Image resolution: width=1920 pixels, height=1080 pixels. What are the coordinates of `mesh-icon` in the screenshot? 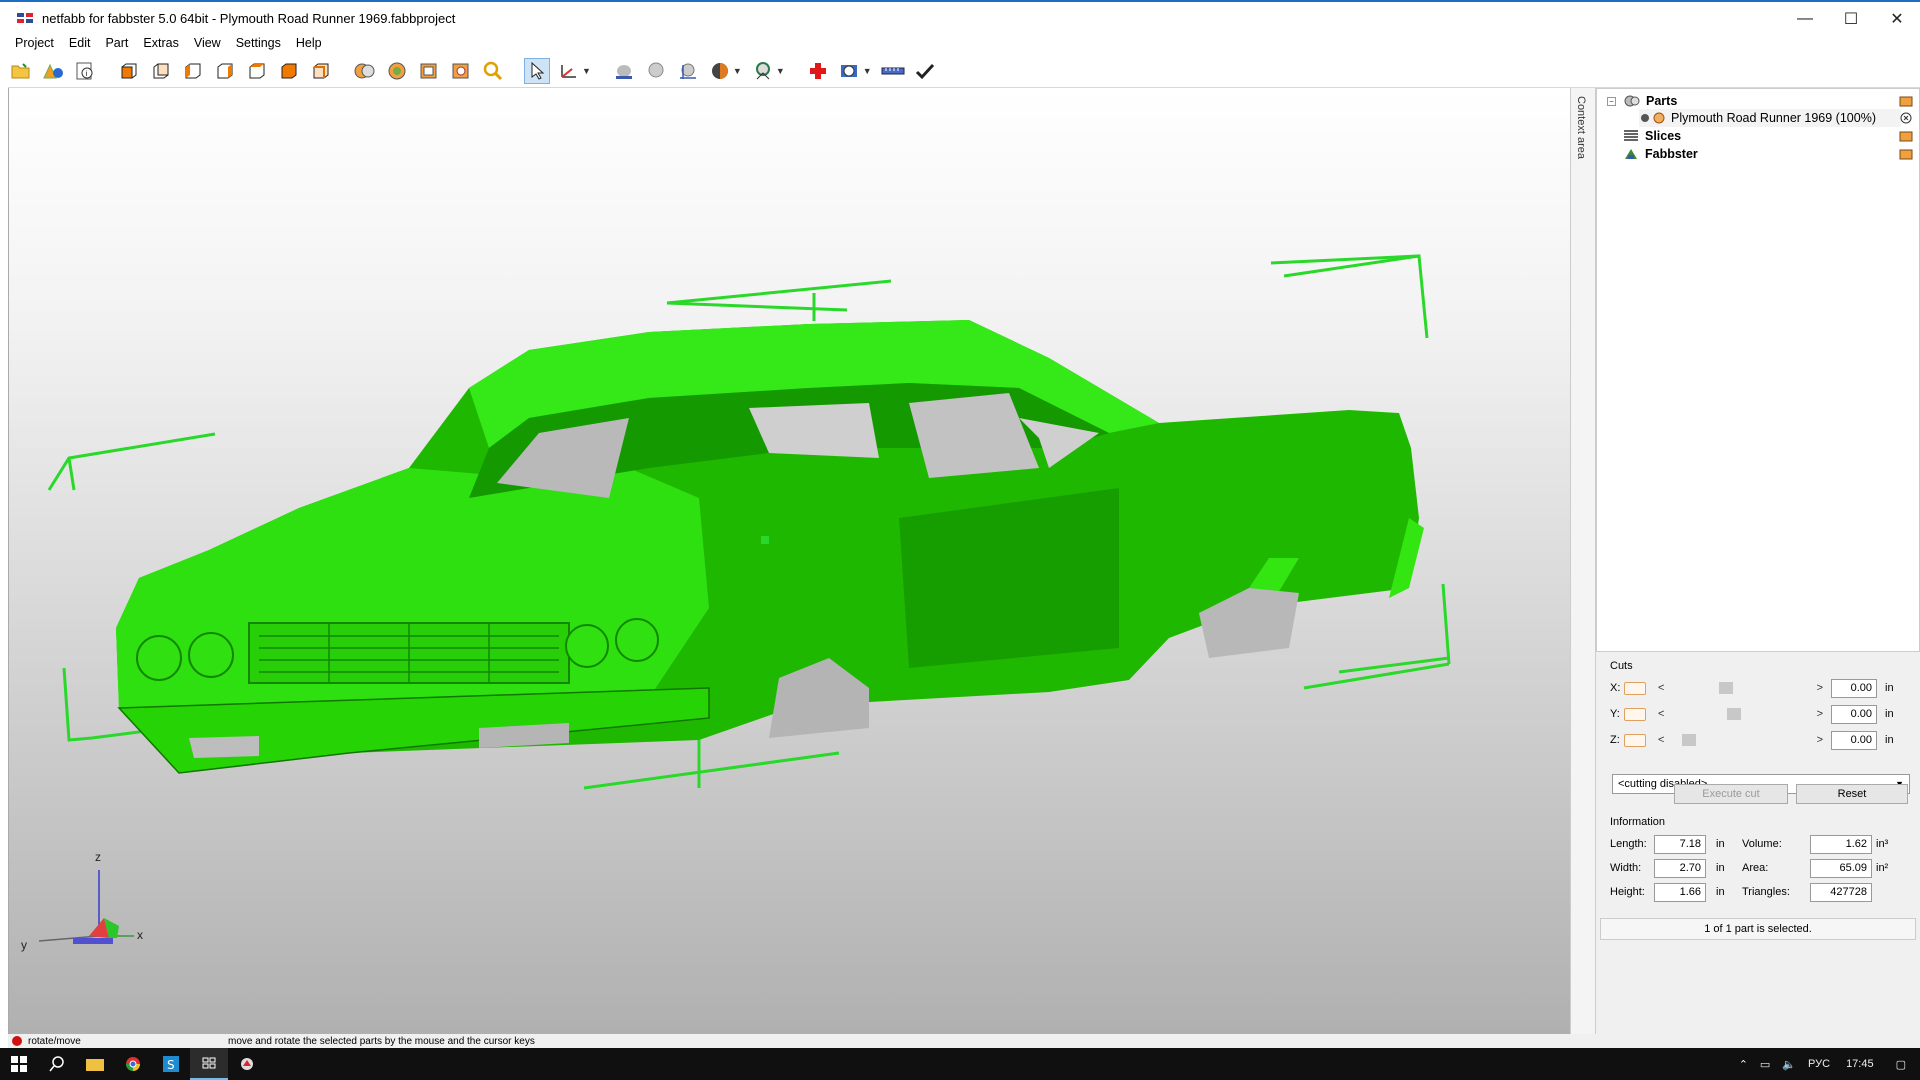 It's located at (429, 71).